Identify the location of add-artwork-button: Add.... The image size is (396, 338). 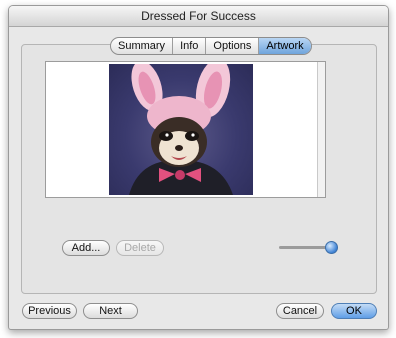
(86, 248).